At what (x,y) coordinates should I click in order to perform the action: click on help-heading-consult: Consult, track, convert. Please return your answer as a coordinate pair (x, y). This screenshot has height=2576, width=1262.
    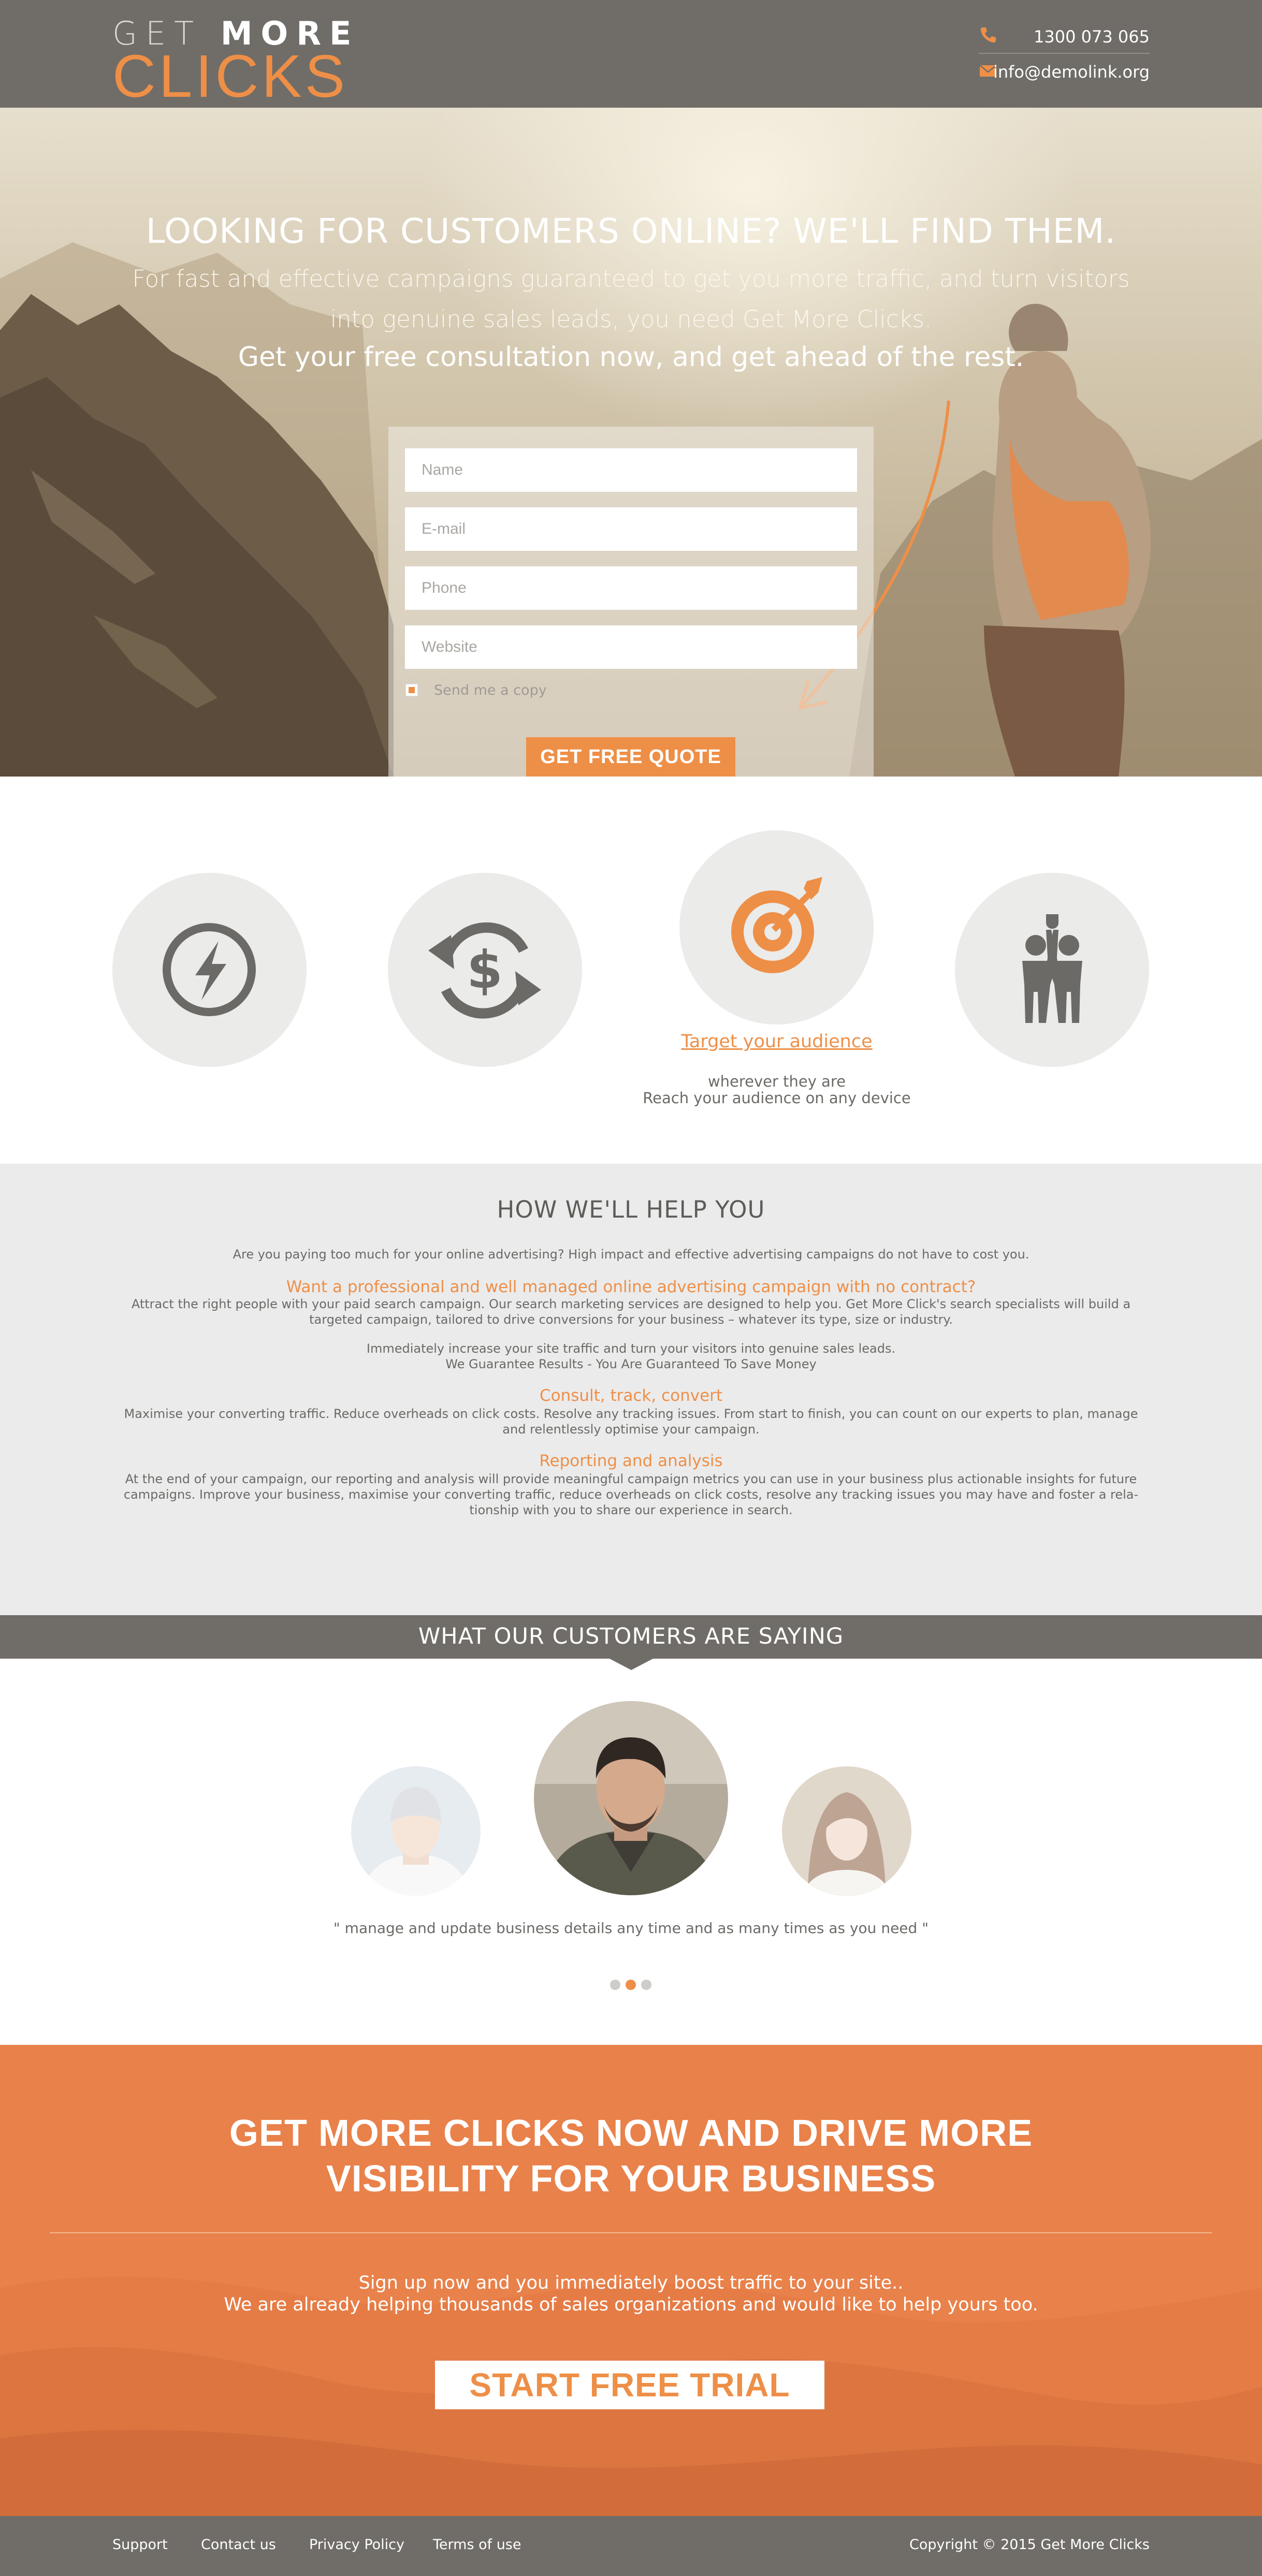
    Looking at the image, I should click on (631, 1396).